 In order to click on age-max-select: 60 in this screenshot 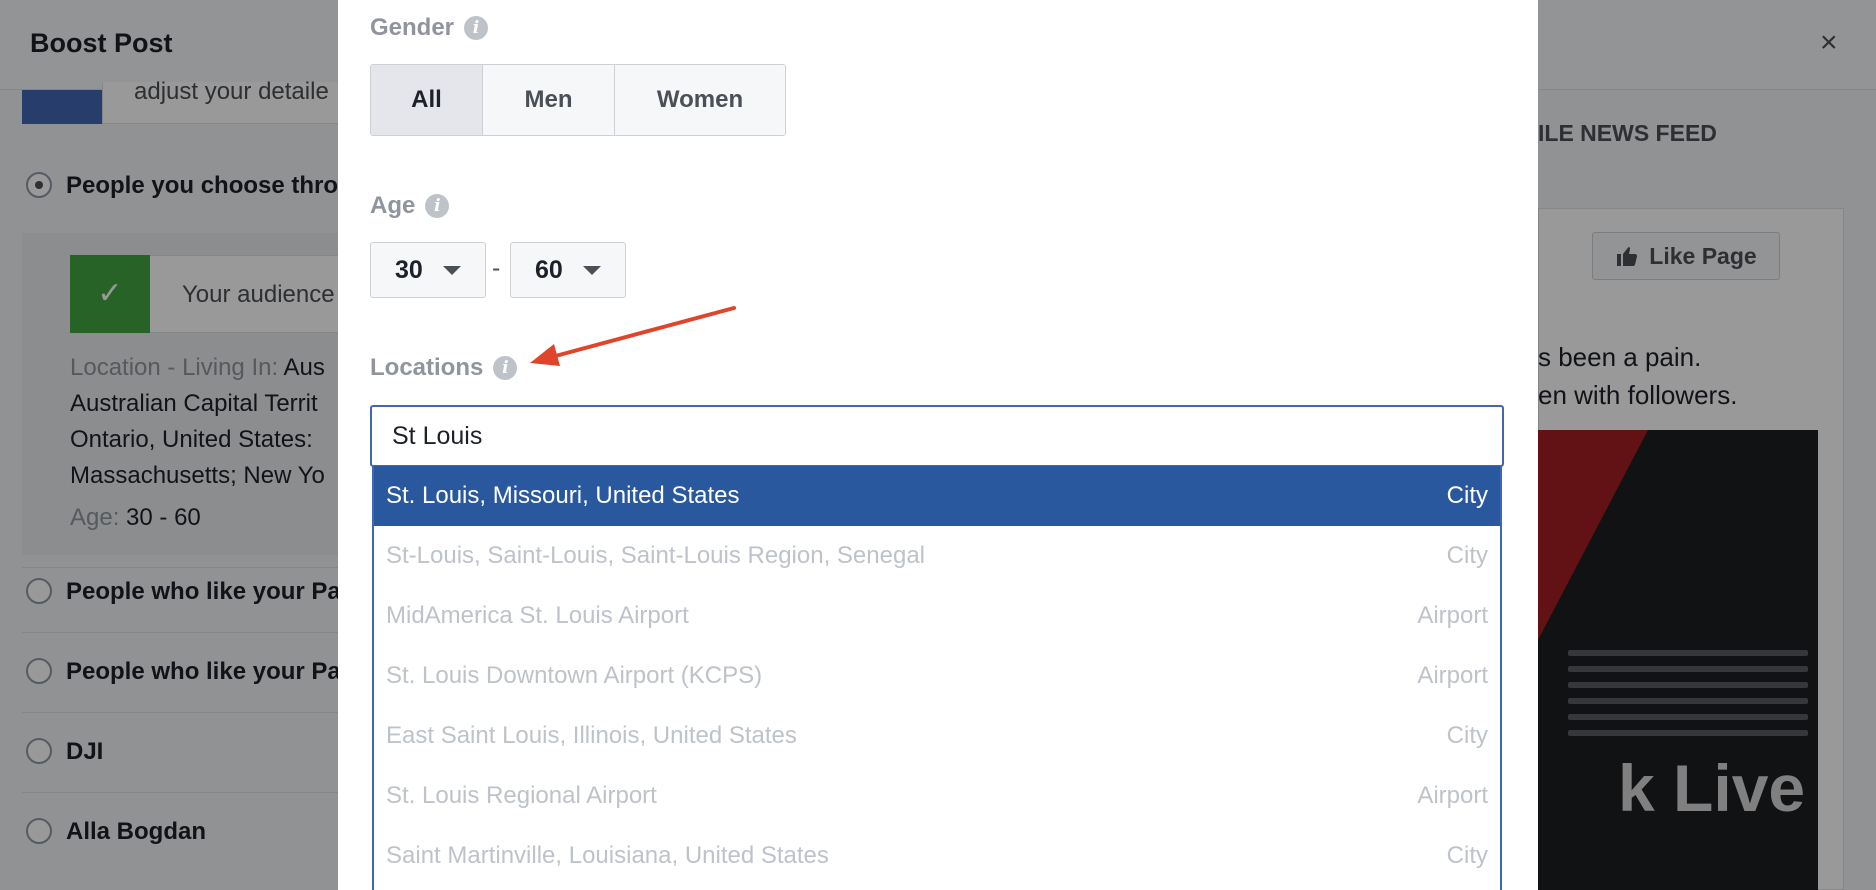, I will do `click(568, 270)`.